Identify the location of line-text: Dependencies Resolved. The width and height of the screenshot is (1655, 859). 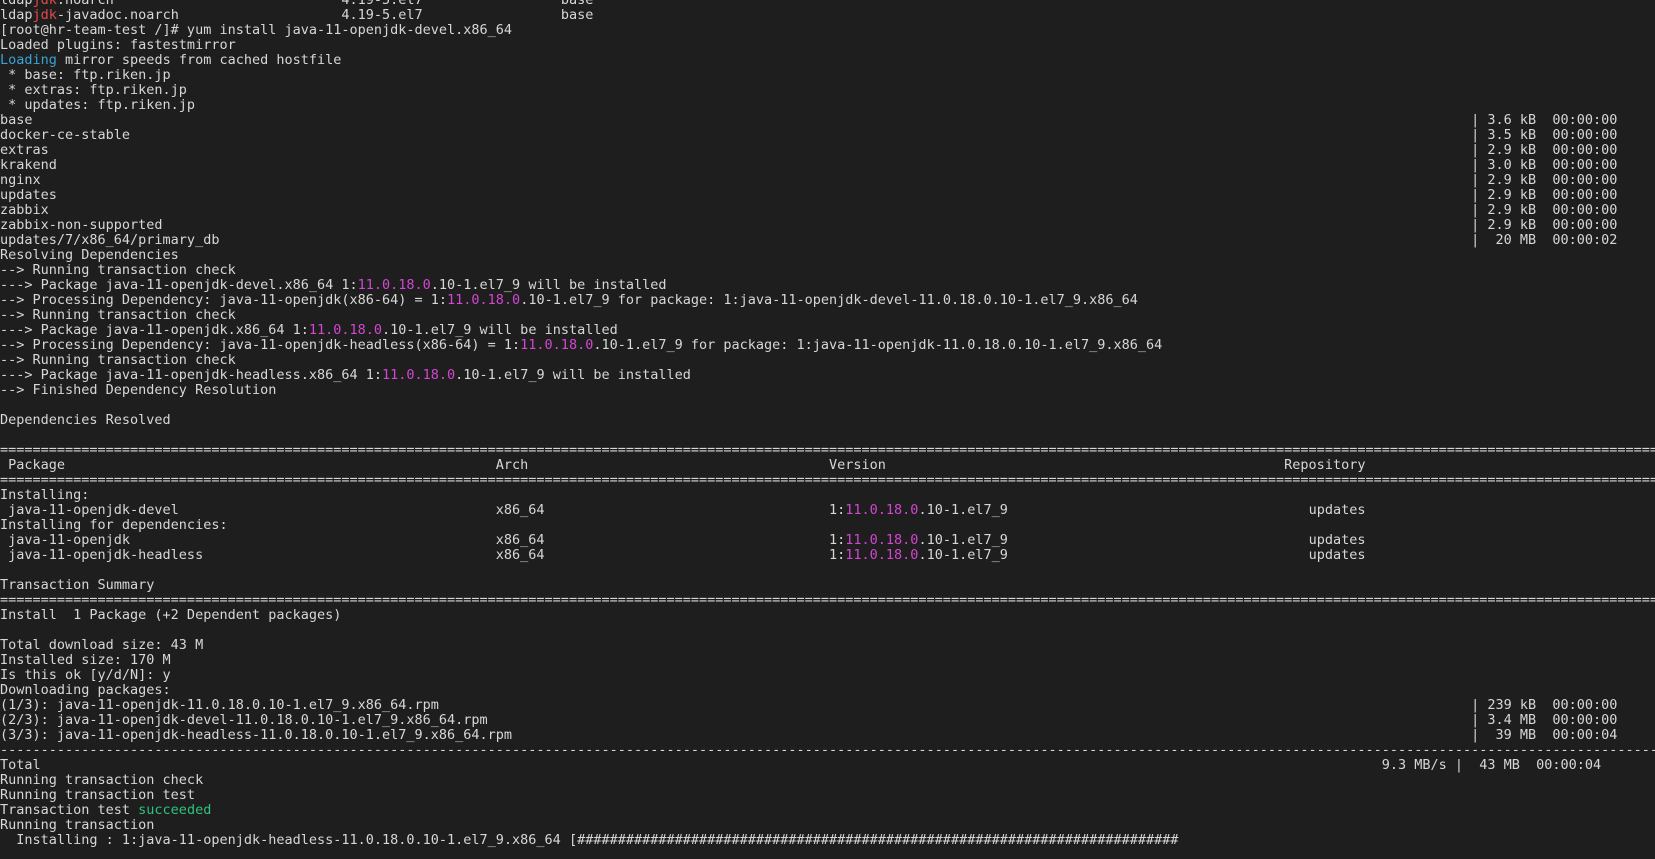
(85, 420).